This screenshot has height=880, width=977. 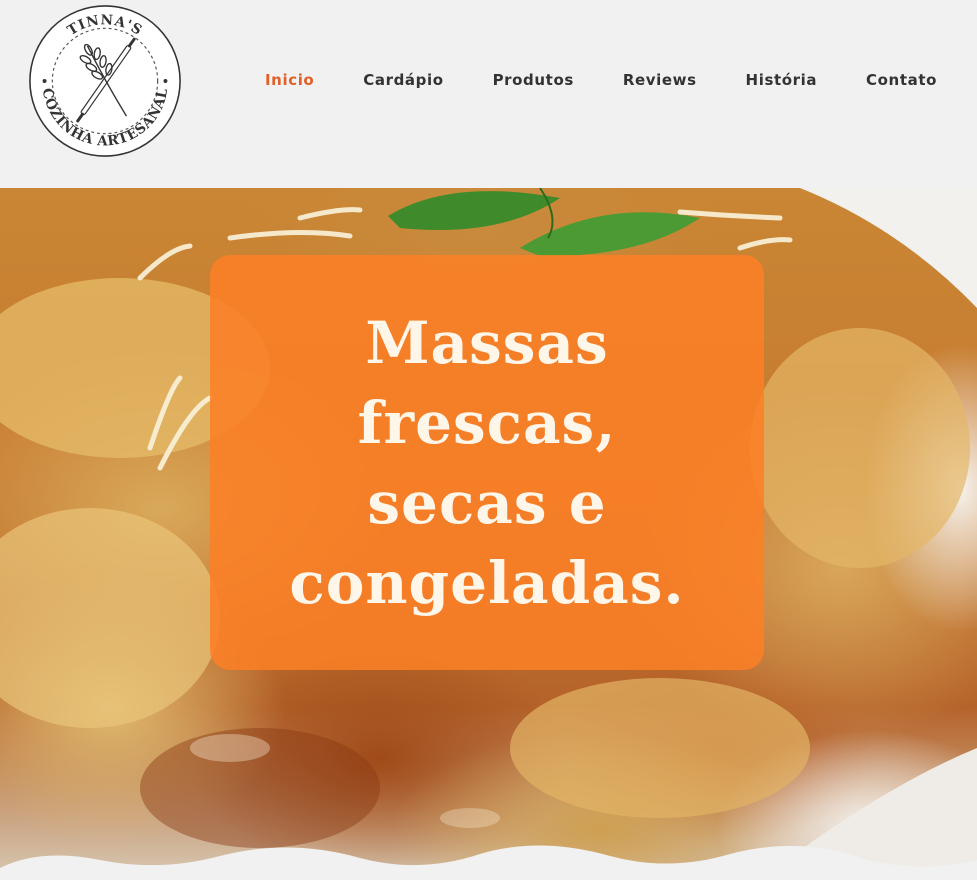 I want to click on wave-divider, so click(x=488, y=862).